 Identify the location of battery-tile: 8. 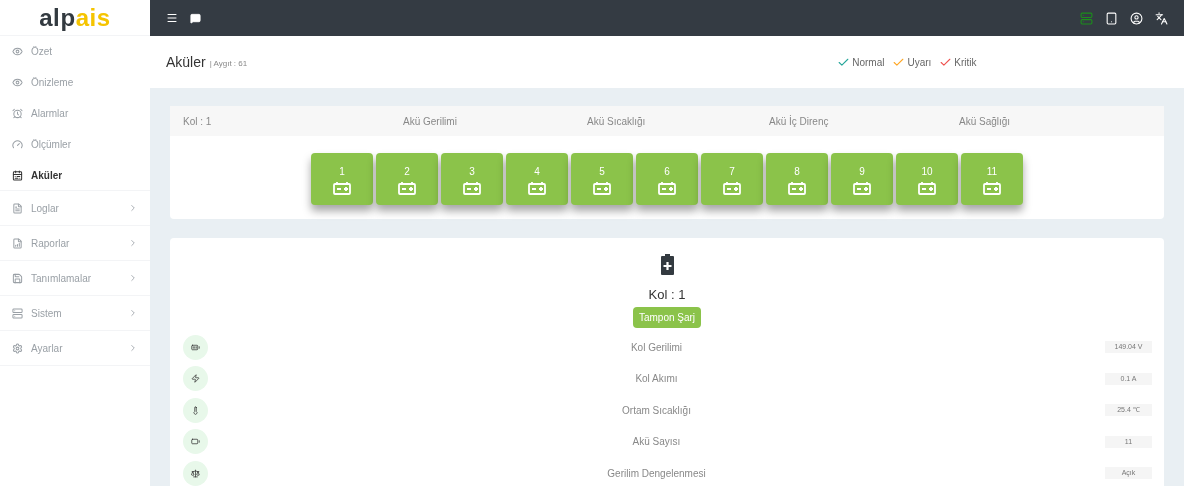
(797, 179).